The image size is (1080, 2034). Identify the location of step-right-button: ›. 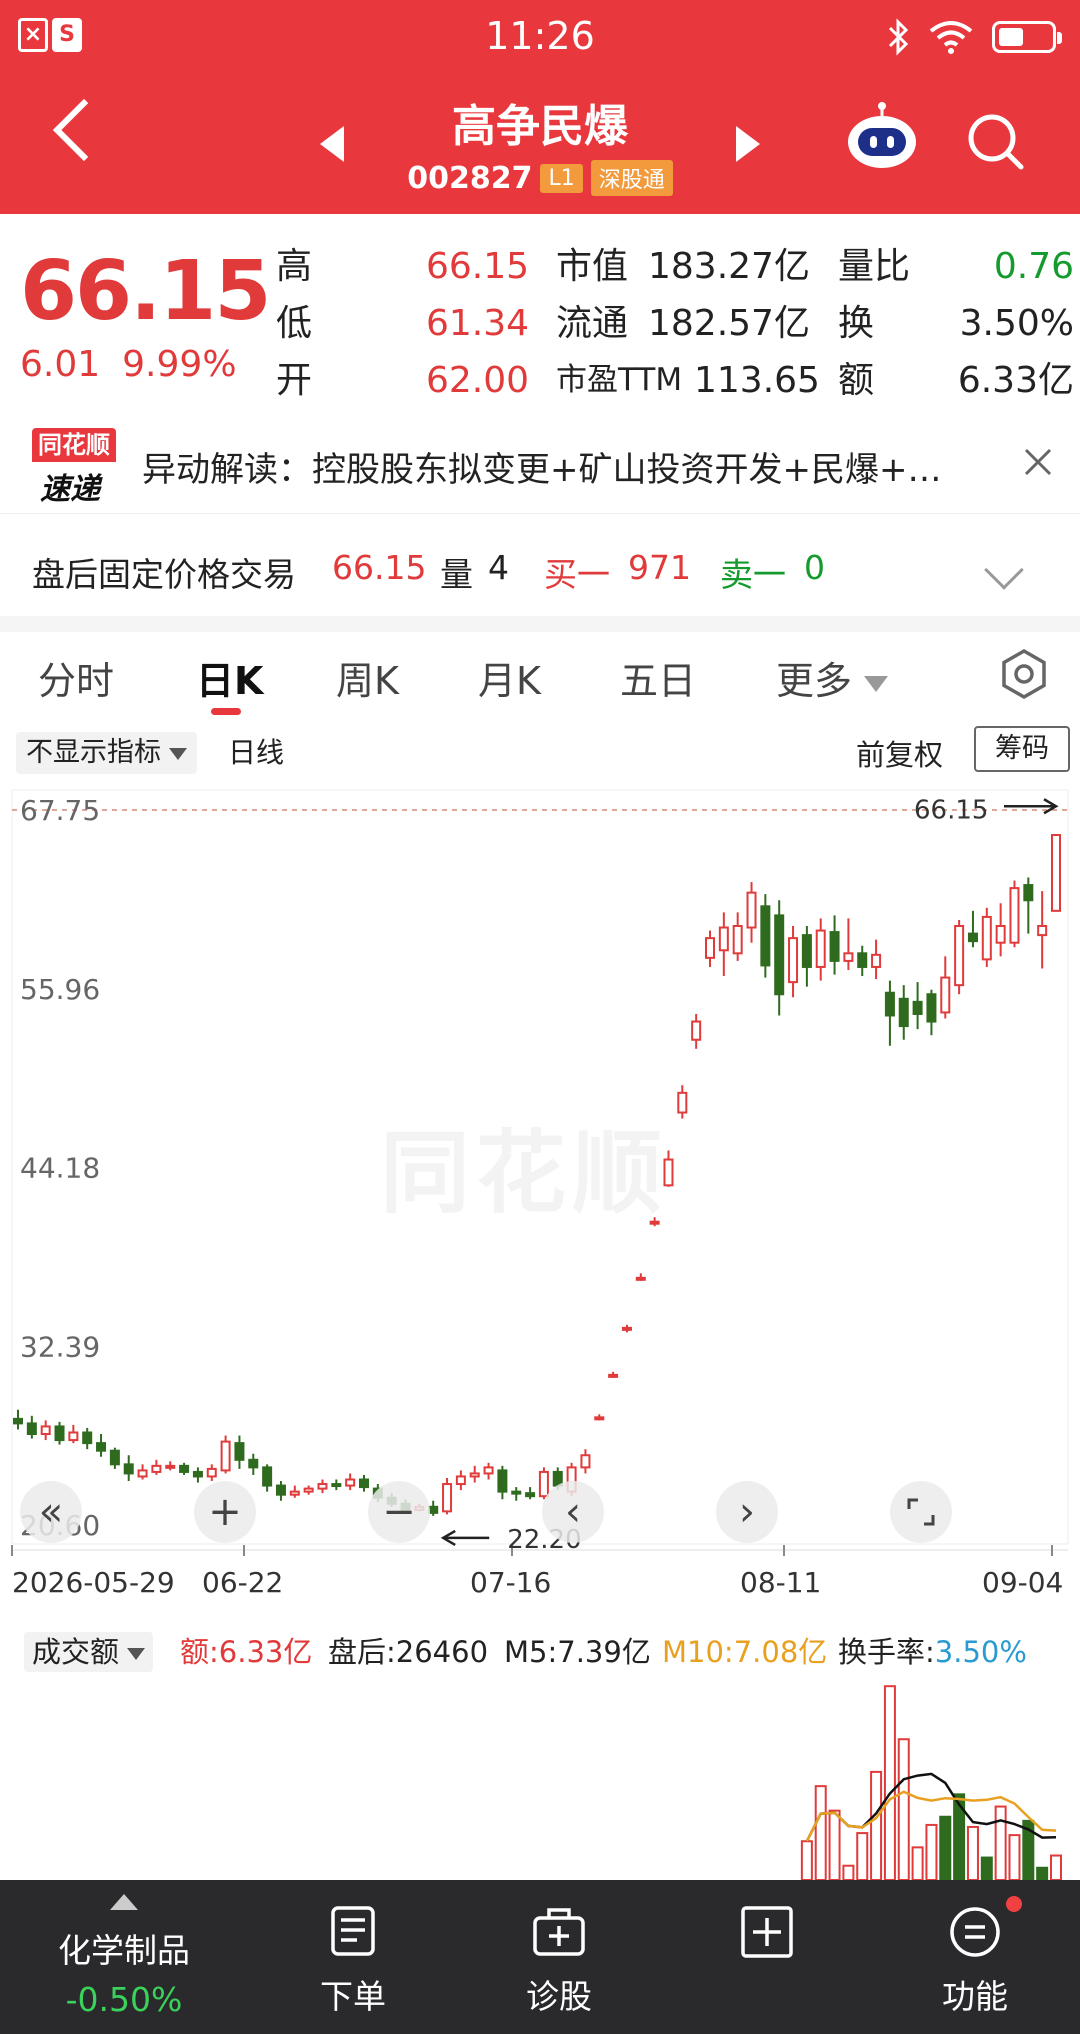
(747, 1512).